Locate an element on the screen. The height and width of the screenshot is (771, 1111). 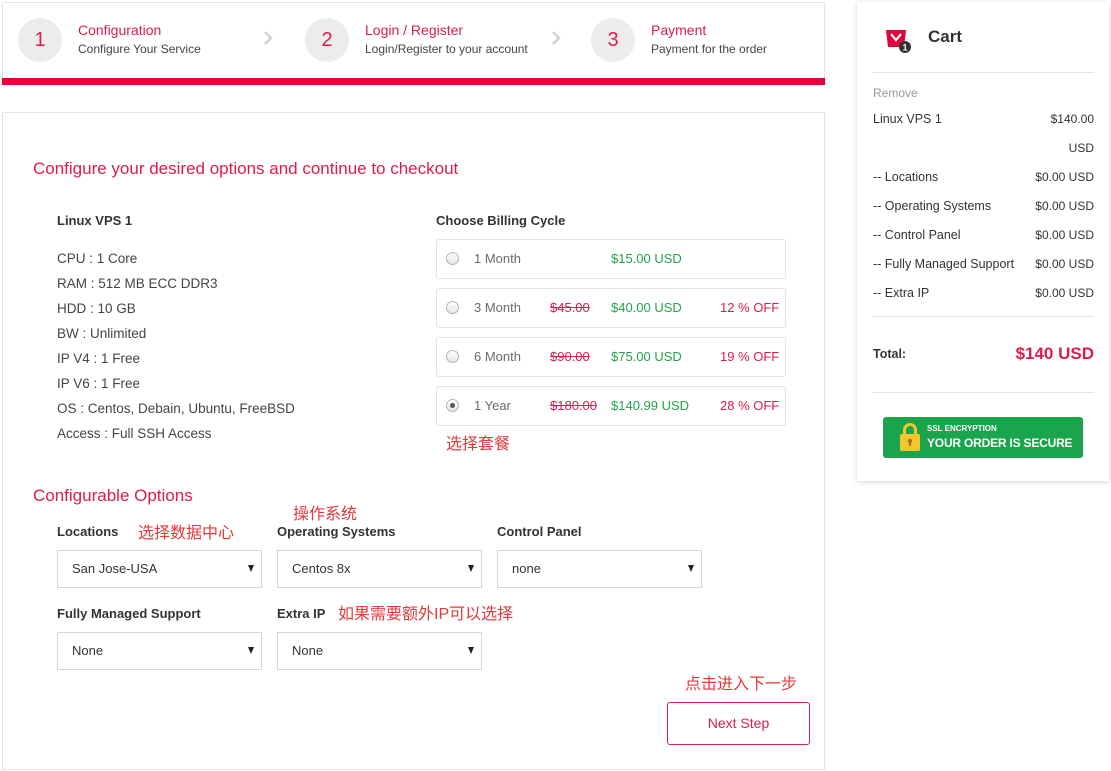
billing-price: $15.00 USD is located at coordinates (646, 258).